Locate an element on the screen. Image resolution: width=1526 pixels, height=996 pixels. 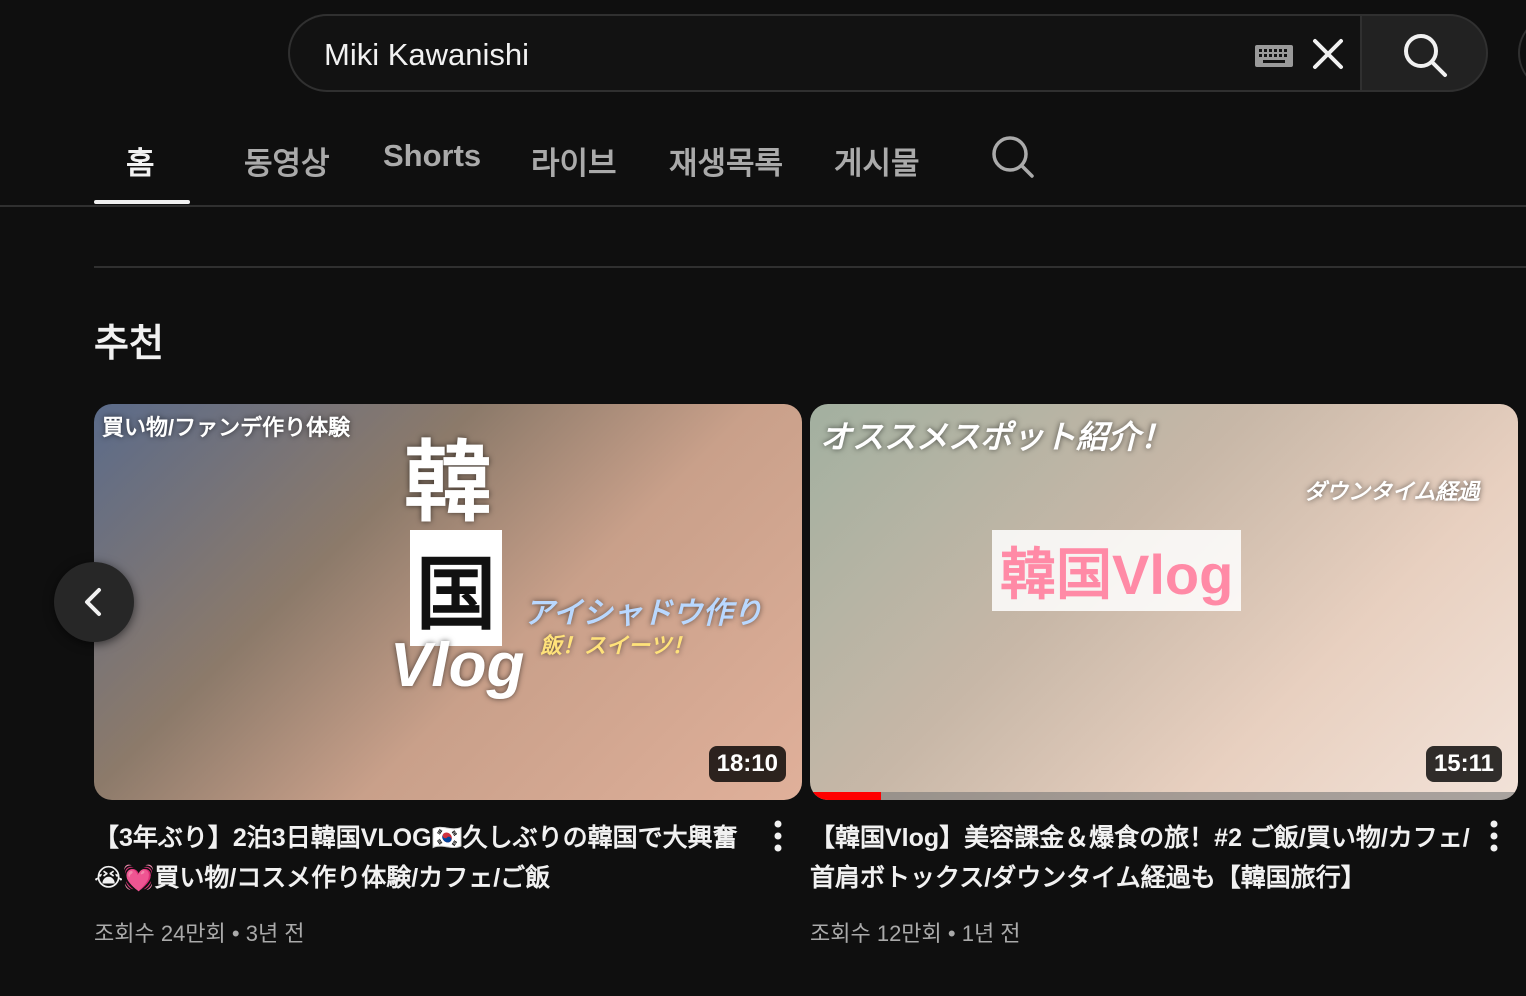
tab-videos: 동영상 is located at coordinates (287, 160).